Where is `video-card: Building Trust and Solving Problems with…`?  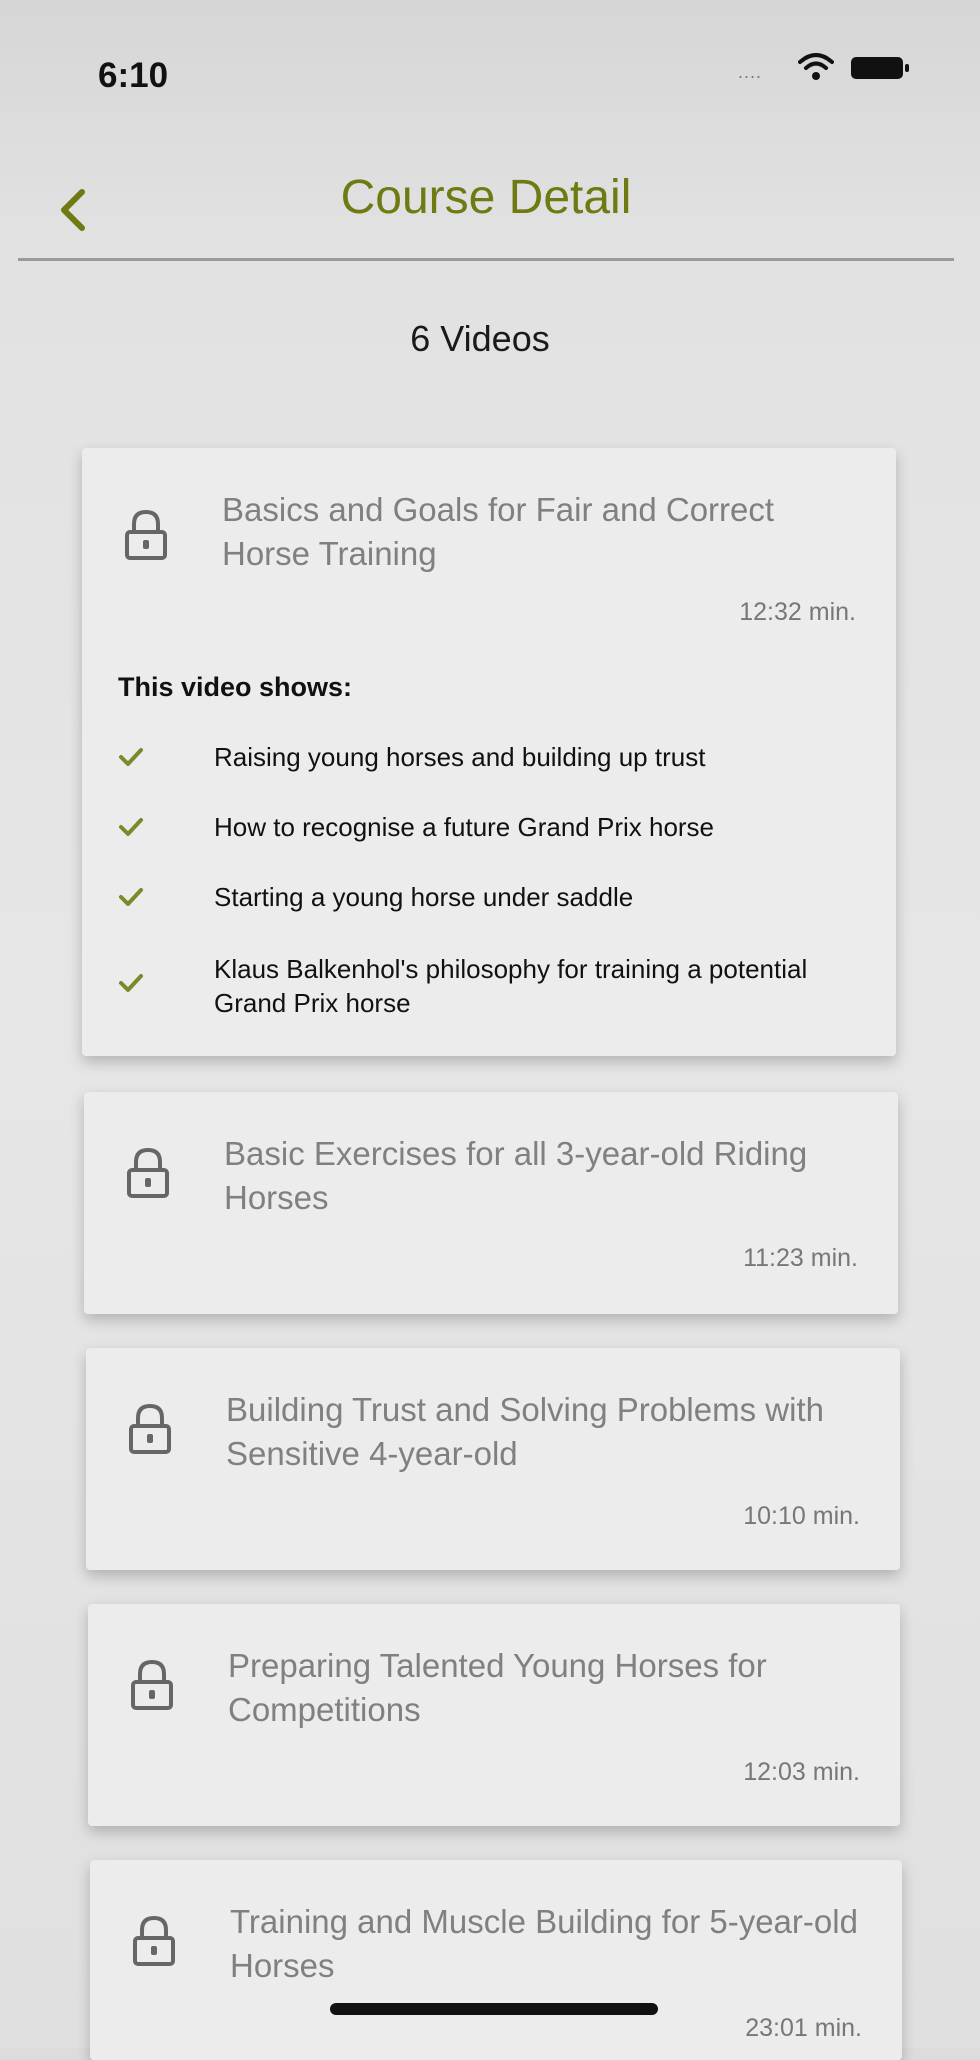 video-card: Building Trust and Solving Problems with… is located at coordinates (493, 1459).